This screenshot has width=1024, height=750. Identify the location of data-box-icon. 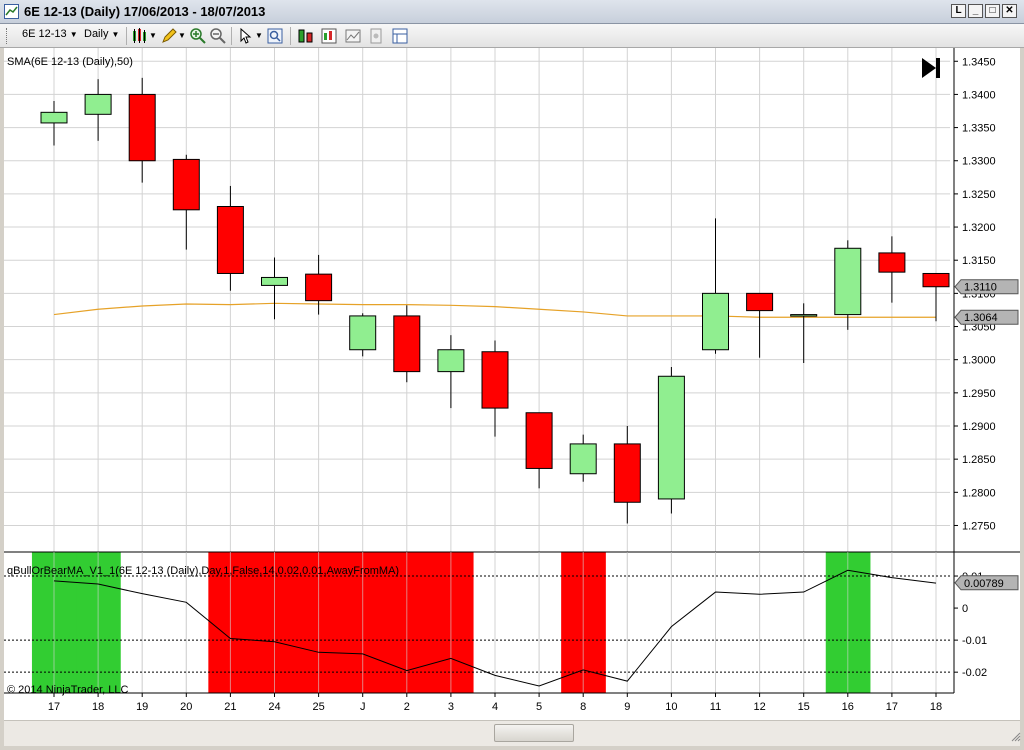
(329, 36).